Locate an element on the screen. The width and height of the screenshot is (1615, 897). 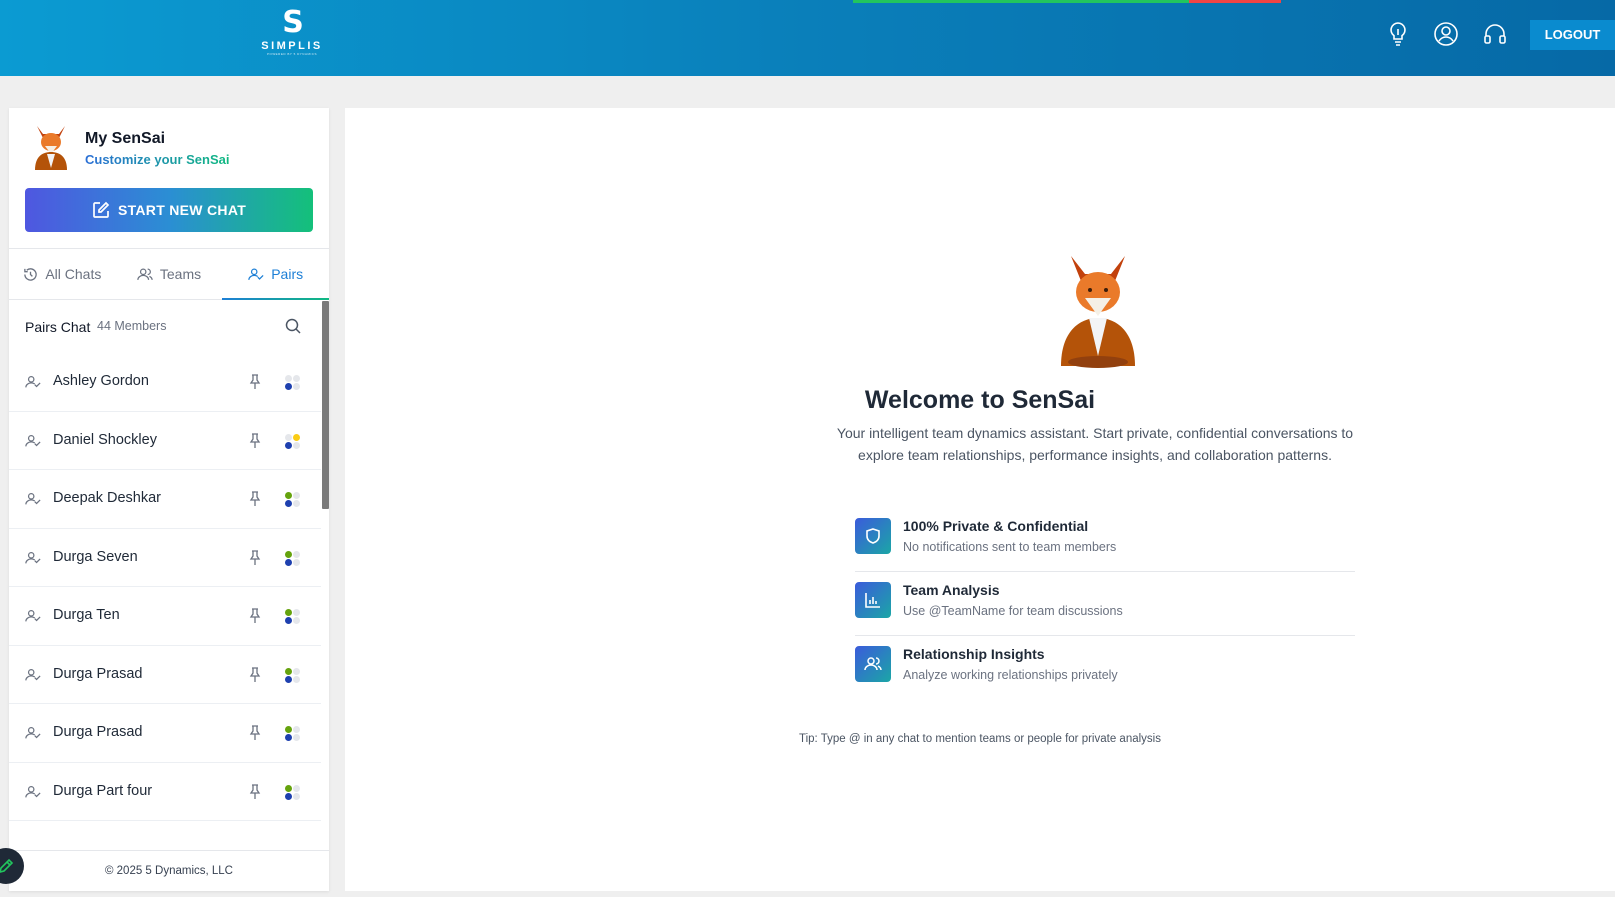
member-count: 44 Members is located at coordinates (132, 326).